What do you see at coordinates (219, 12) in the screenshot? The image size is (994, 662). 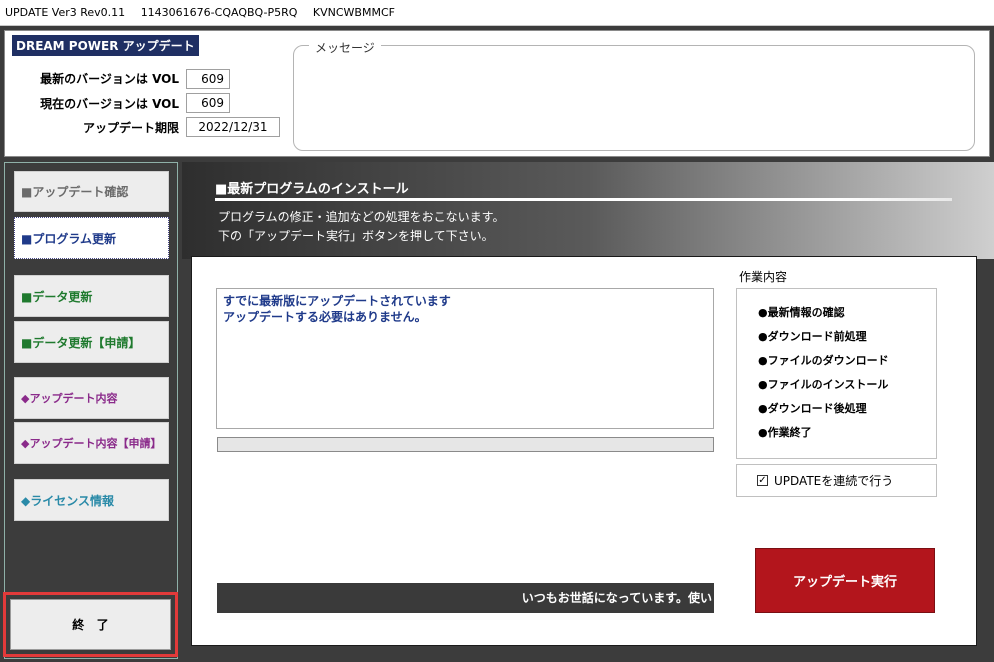 I see `window-id-code: 1143061676-CQAQBQ-P5RQ` at bounding box center [219, 12].